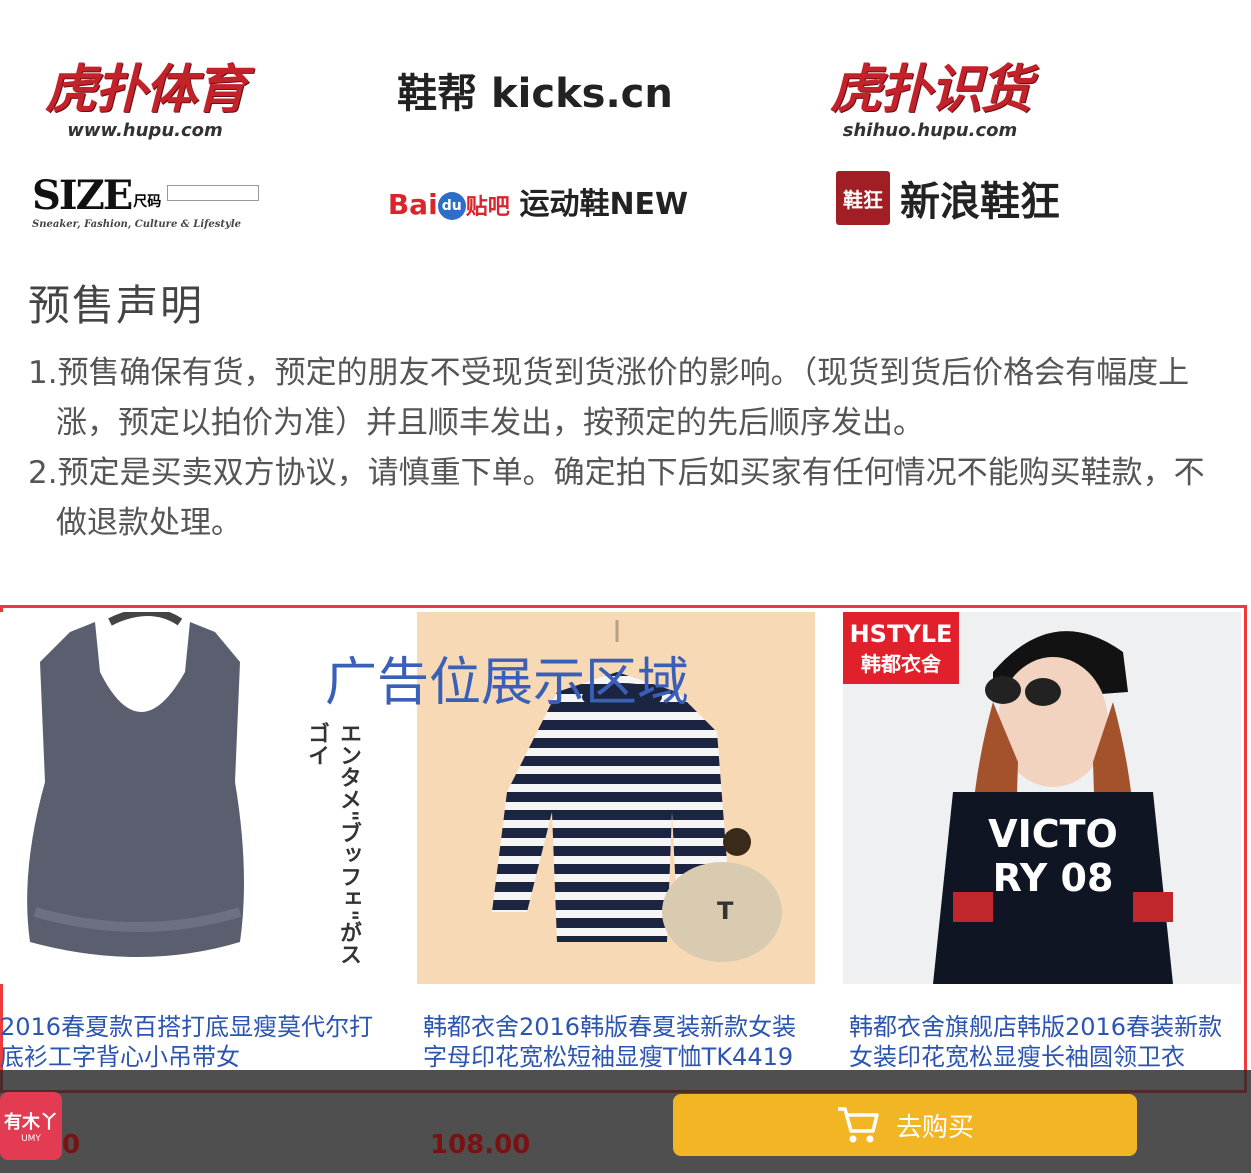 The image size is (1251, 1173). Describe the element at coordinates (934, 1127) in the screenshot. I see `buy-button-label: 去购买` at that location.